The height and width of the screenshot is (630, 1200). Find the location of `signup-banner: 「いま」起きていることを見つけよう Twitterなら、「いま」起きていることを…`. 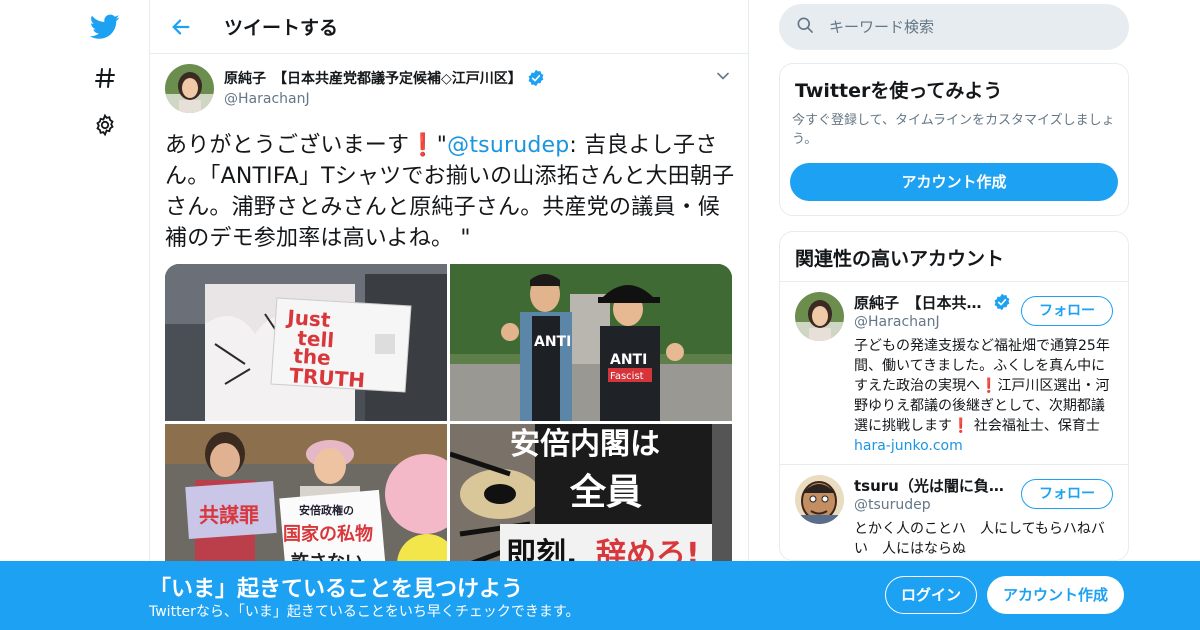

signup-banner: 「いま」起きていることを見つけよう Twitterなら、「いま」起きていることを… is located at coordinates (600, 595).